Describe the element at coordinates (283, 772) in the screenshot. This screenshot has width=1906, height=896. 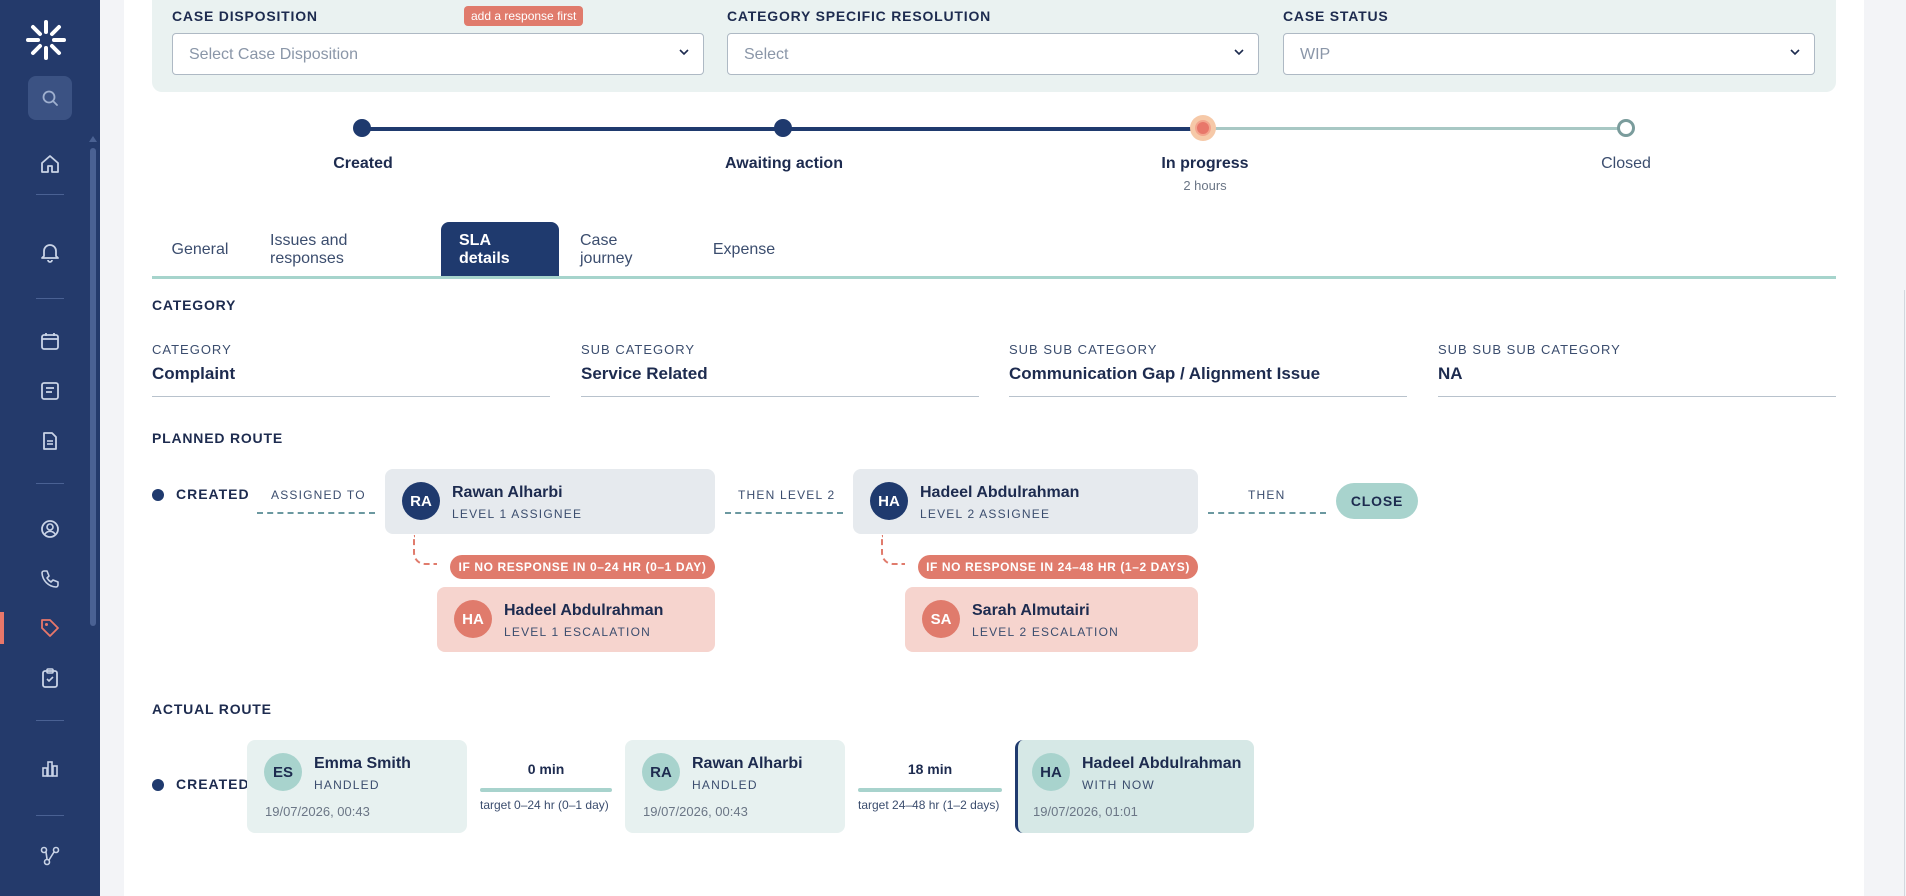
I see `avatar: ES` at that location.